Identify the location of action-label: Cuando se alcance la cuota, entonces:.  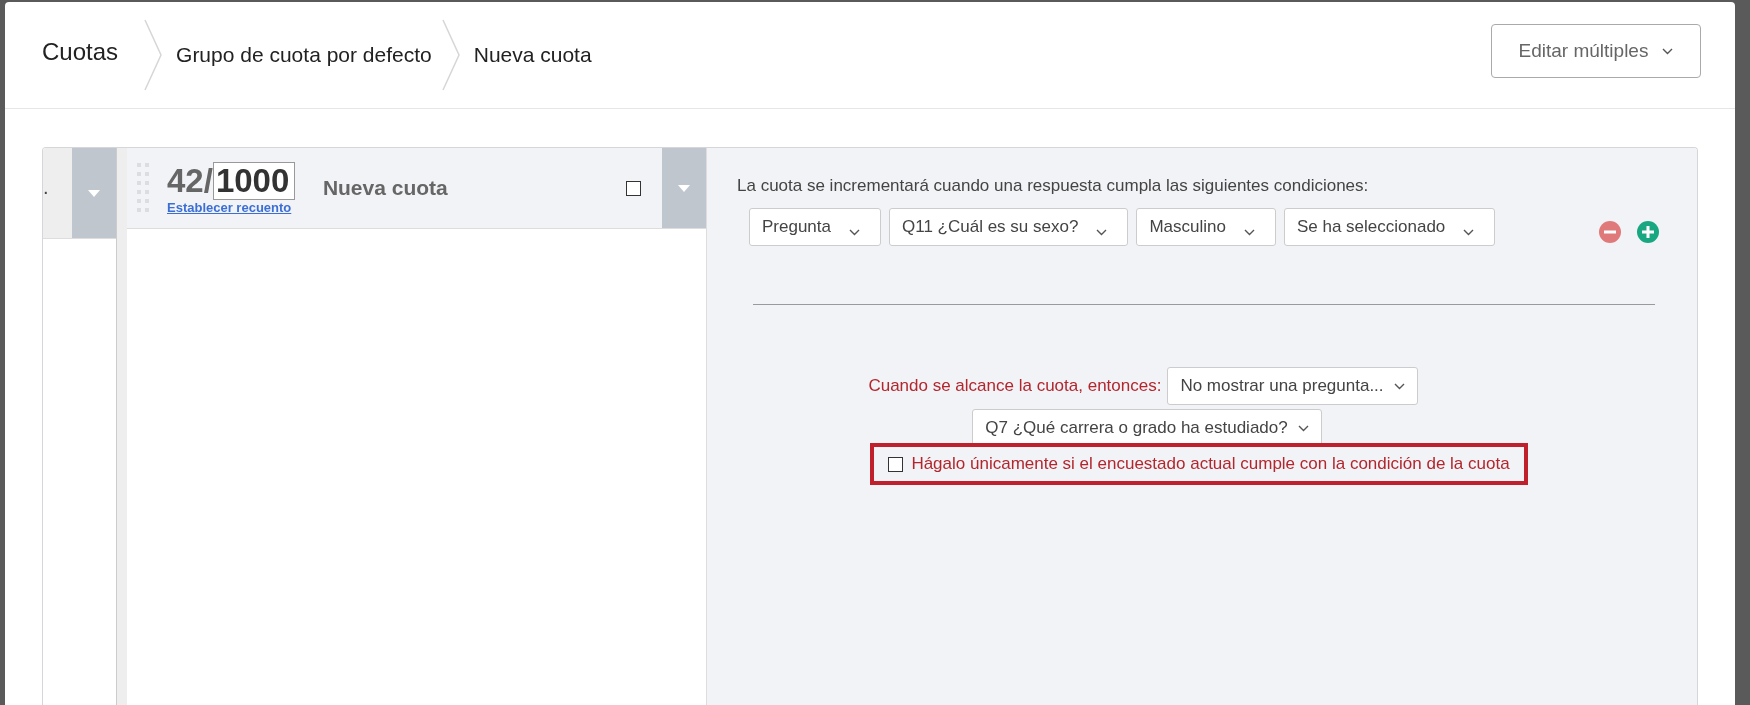
(1015, 386).